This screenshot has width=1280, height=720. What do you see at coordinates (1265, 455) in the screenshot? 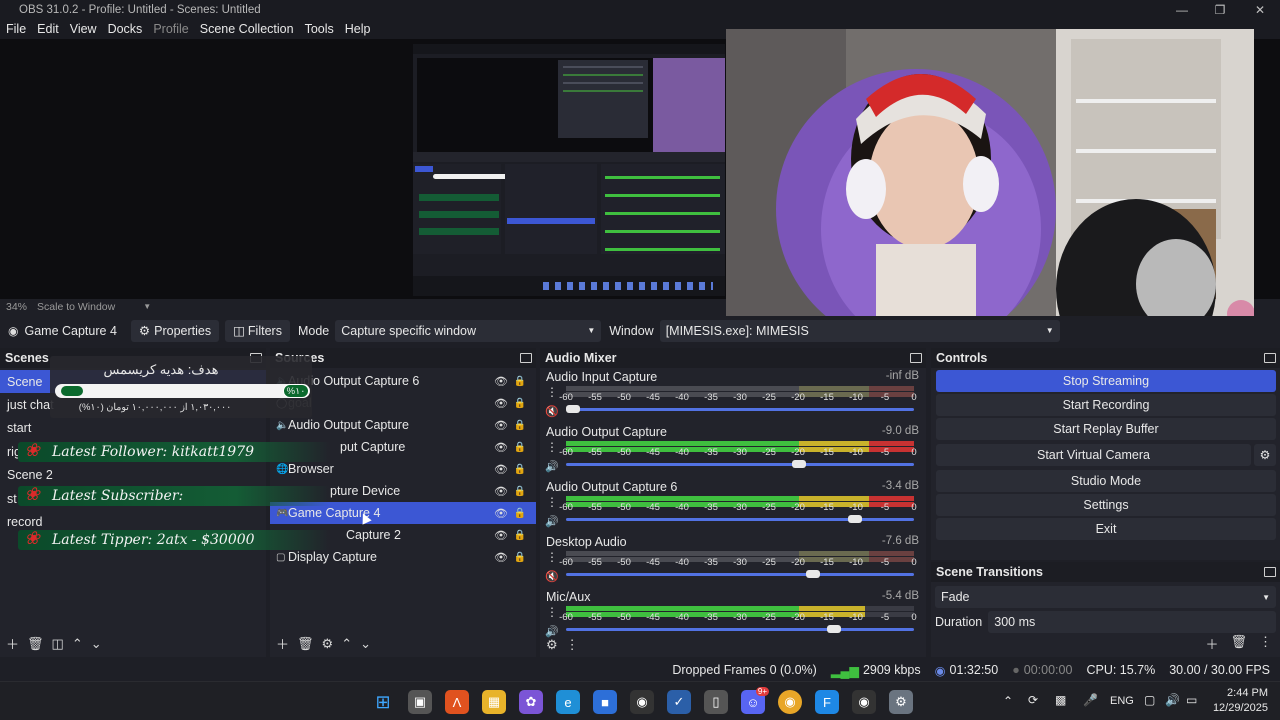
I see `virtual-camera-gear-icon: ⚙` at bounding box center [1265, 455].